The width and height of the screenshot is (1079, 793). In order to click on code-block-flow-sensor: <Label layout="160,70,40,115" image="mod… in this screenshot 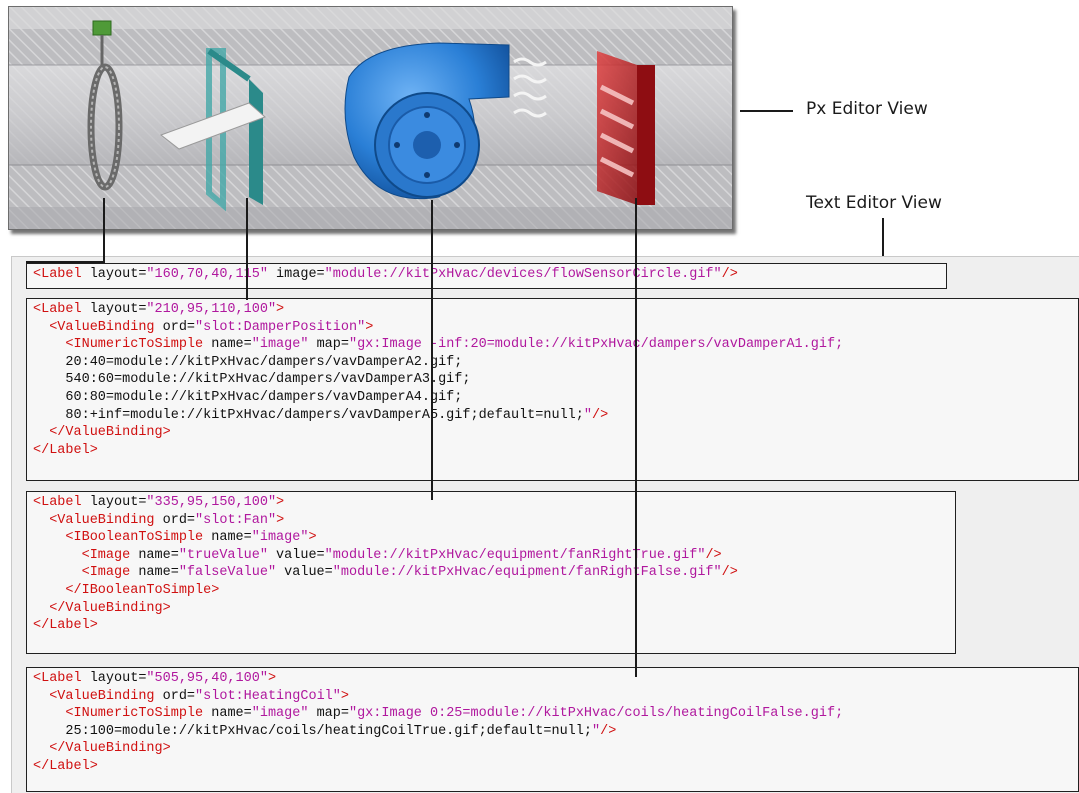, I will do `click(486, 276)`.